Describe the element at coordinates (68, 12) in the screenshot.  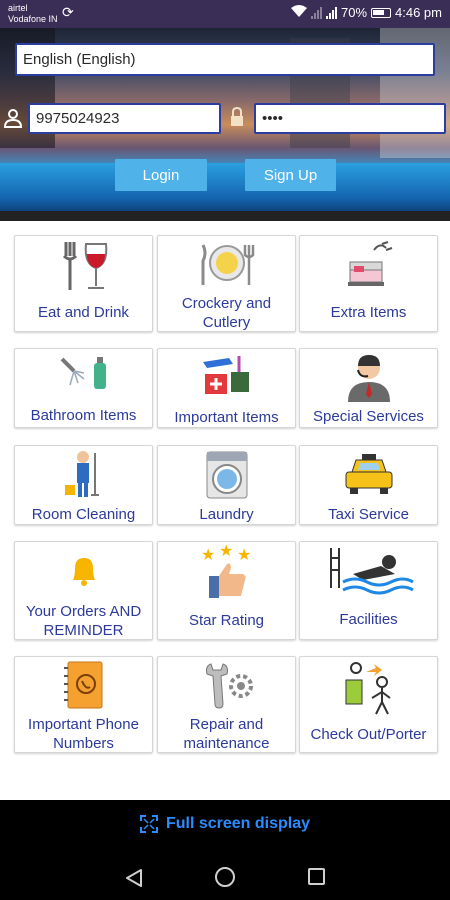
I see `sync-icon: ⟳` at that location.